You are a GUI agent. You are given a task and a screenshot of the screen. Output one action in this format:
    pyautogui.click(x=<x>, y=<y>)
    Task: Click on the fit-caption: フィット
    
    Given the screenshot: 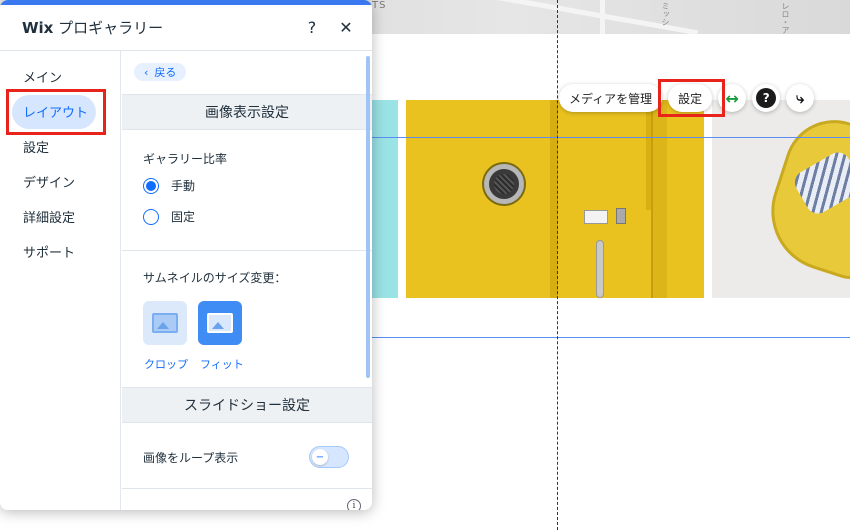 What is the action you would take?
    pyautogui.click(x=222, y=364)
    